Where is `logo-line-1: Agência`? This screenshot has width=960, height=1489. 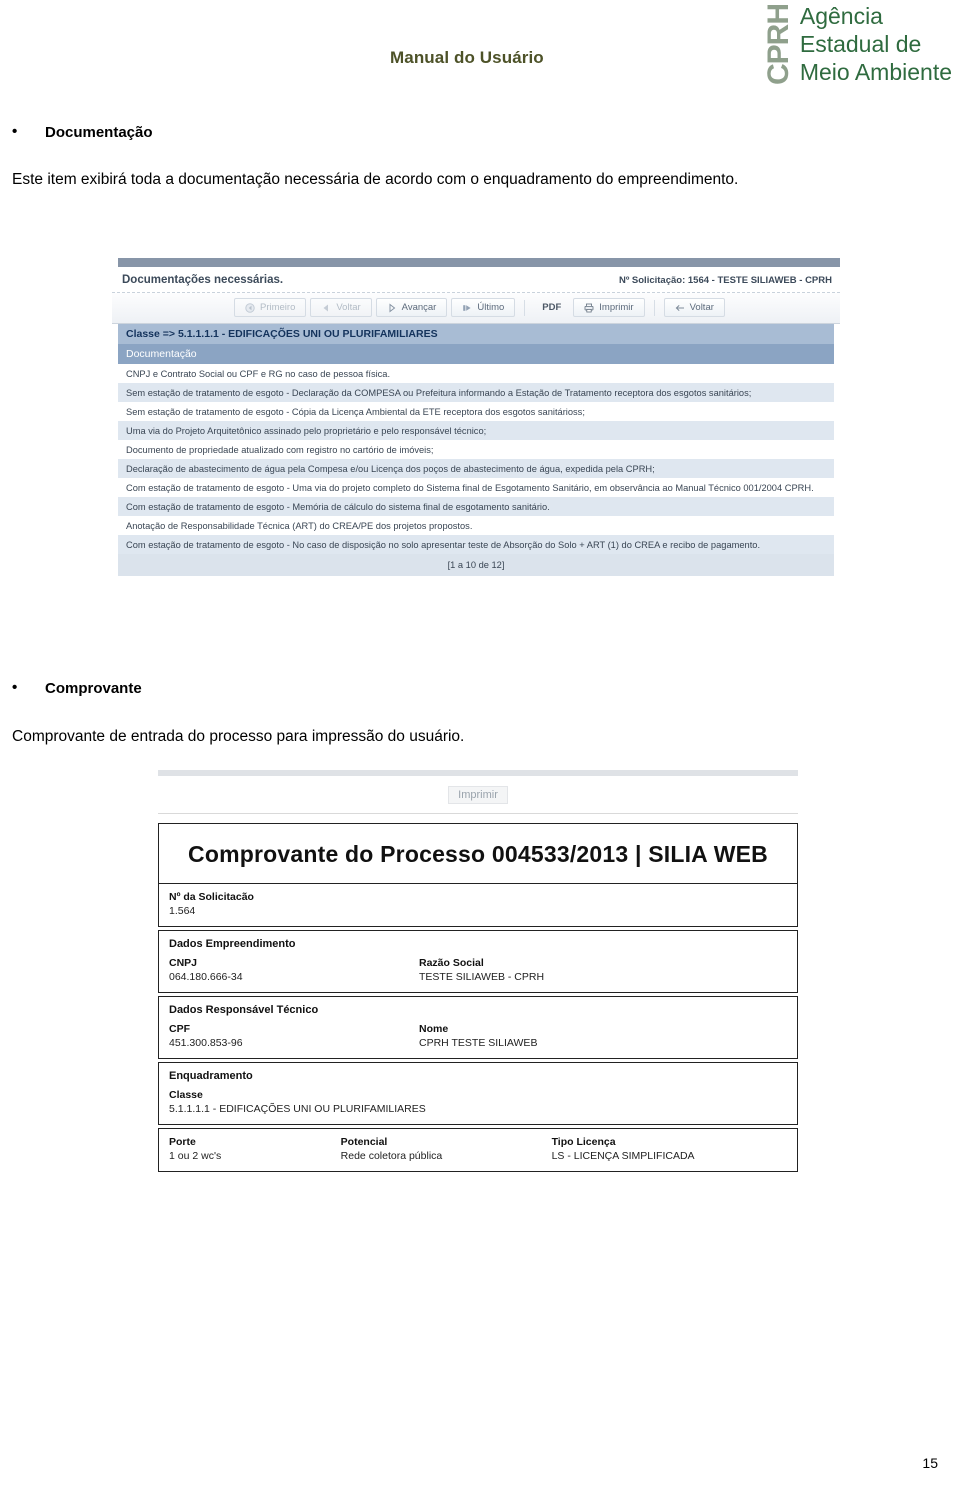 logo-line-1: Agência is located at coordinates (841, 16).